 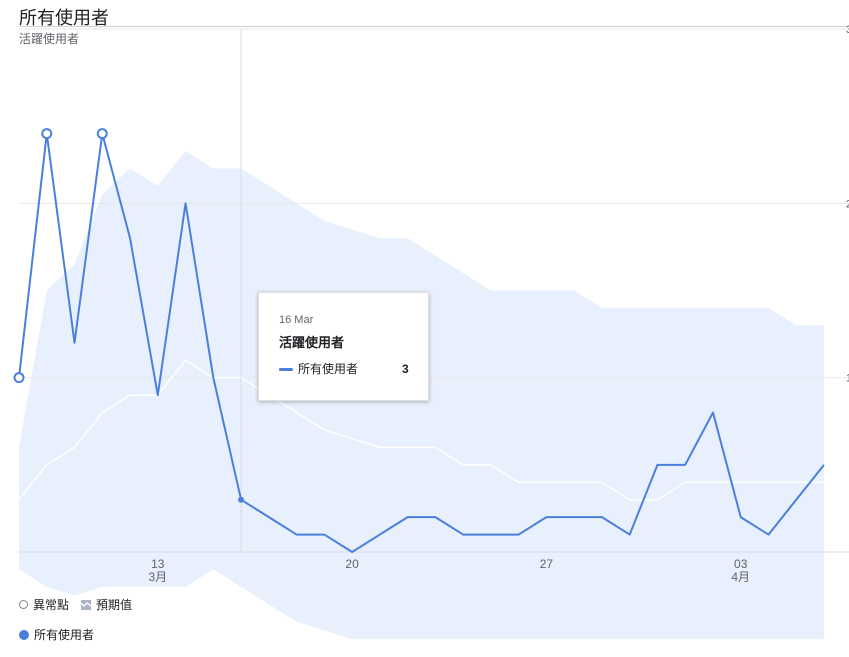 What do you see at coordinates (49, 38) in the screenshot?
I see `y-axis-label: 活躍使用者` at bounding box center [49, 38].